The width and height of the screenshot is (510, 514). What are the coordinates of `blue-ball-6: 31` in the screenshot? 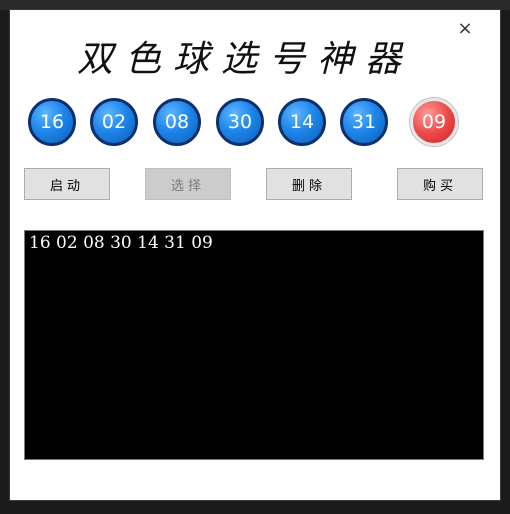 It's located at (364, 122).